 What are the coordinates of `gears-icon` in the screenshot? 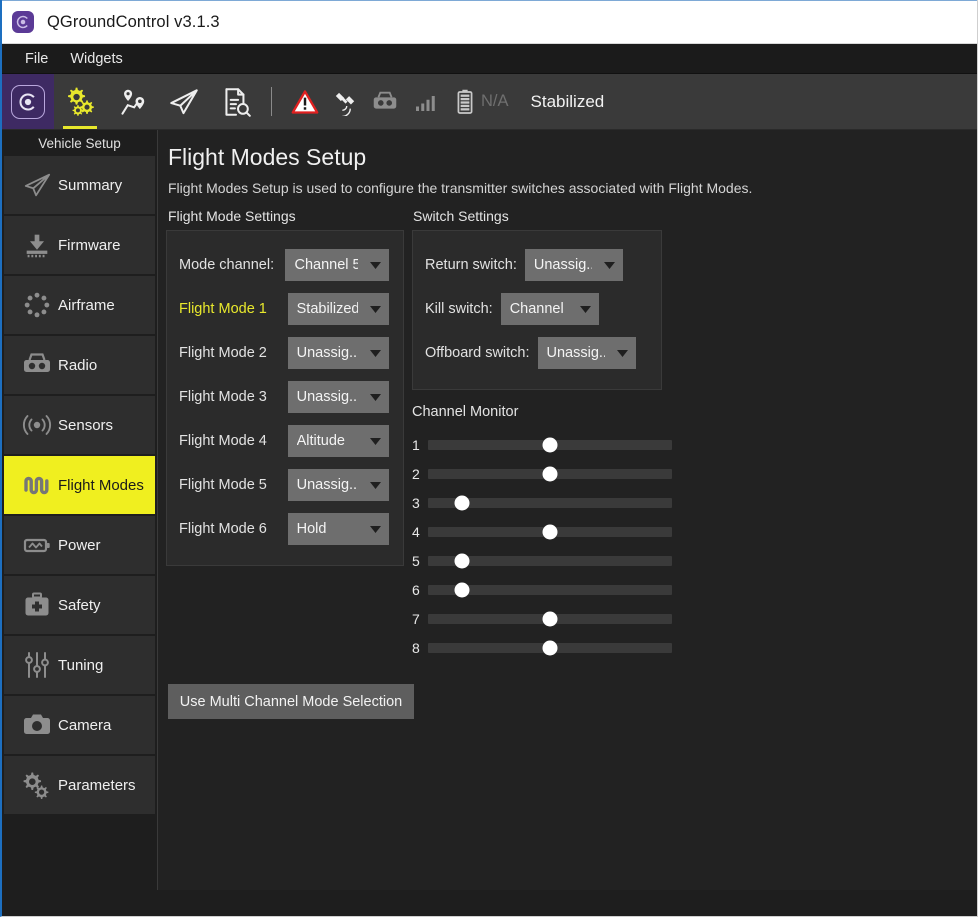 It's located at (37, 785).